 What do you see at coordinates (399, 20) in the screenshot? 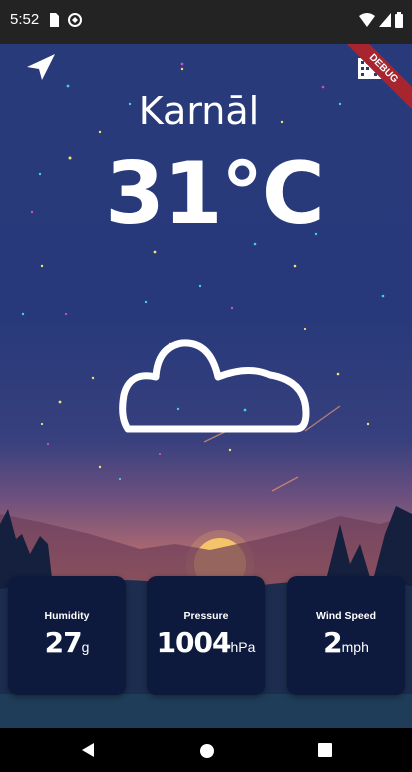
I see `battery-icon` at bounding box center [399, 20].